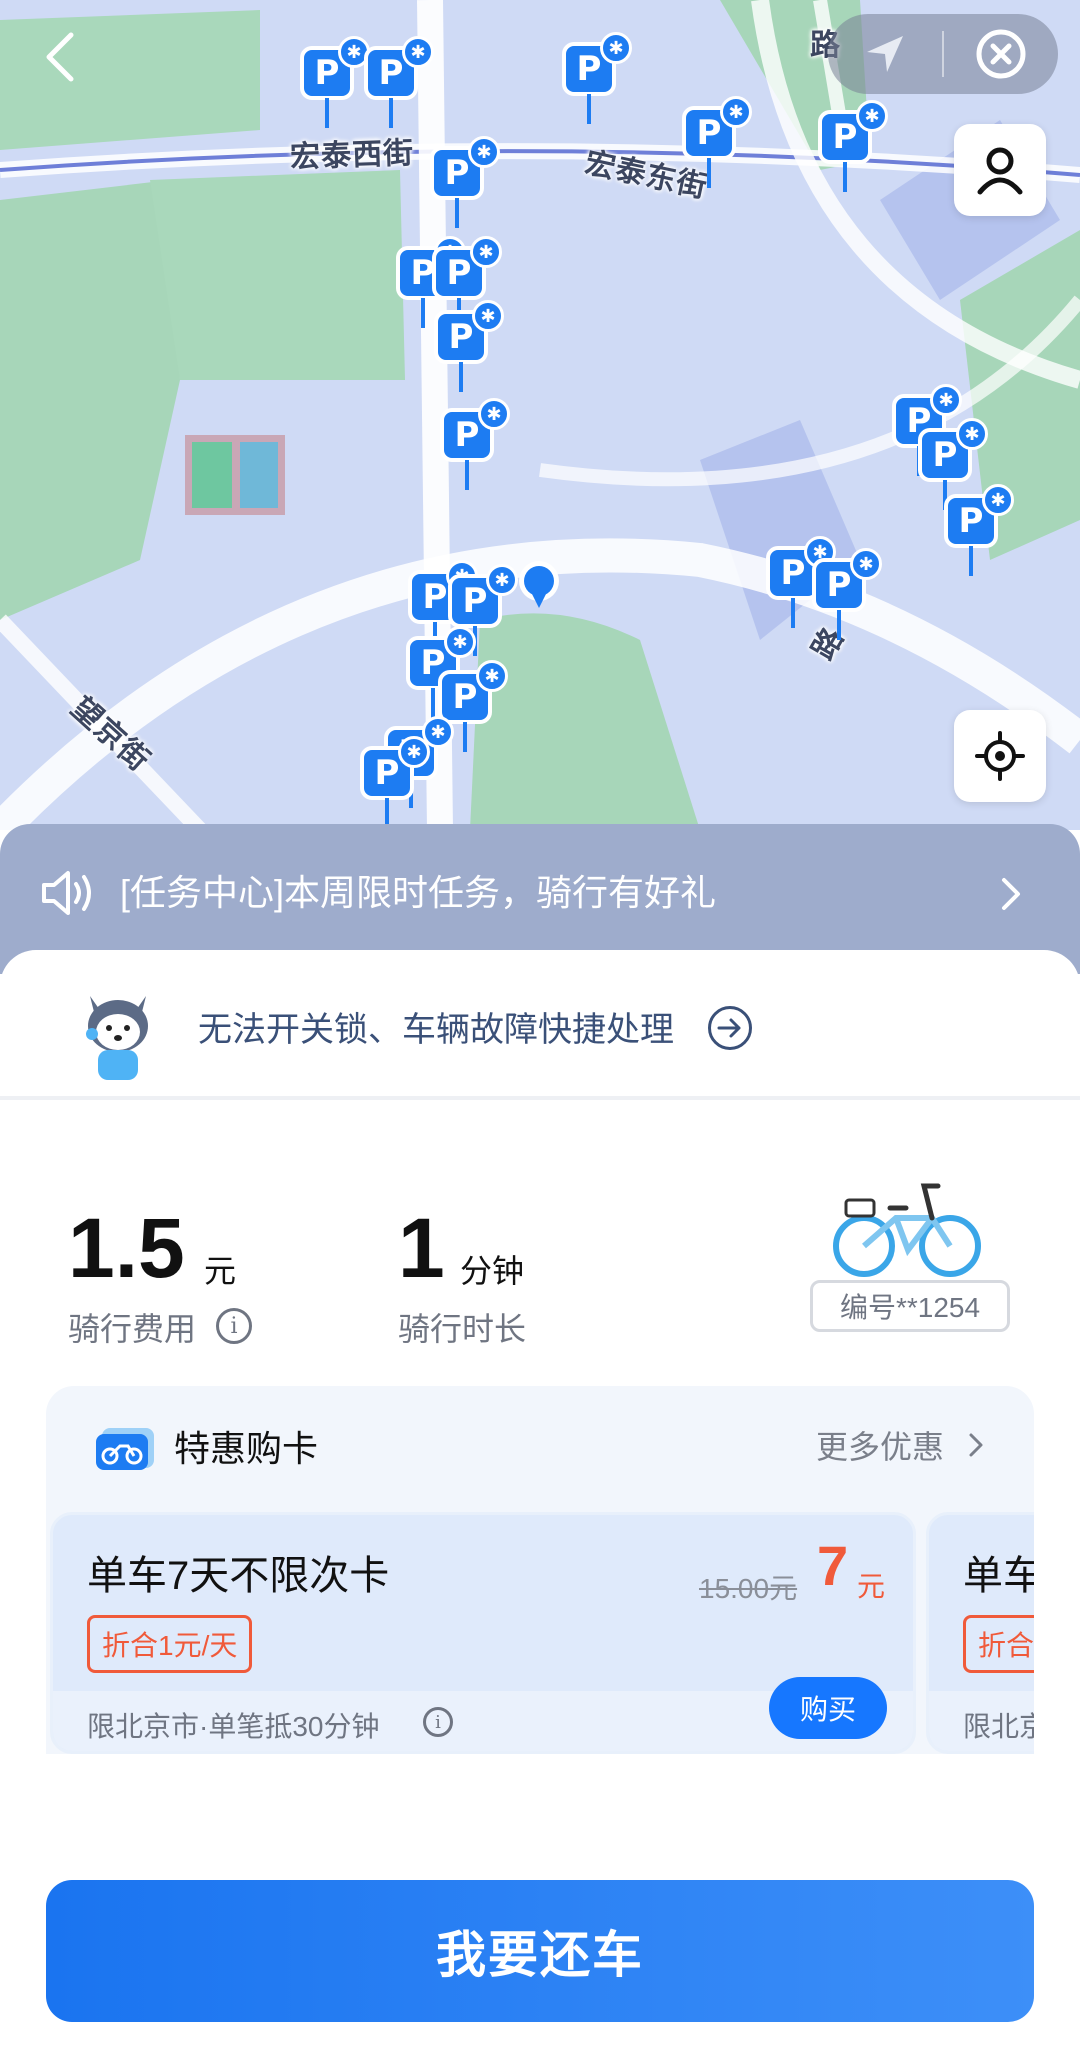 The image size is (1080, 2053). Describe the element at coordinates (871, 1586) in the screenshot. I see `card-price-unit: 元` at that location.